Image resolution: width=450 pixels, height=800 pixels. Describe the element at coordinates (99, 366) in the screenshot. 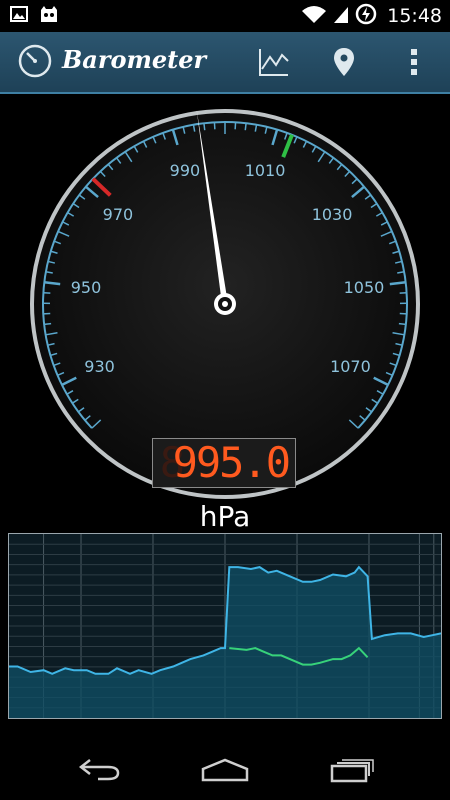

I see `gauge-tick-label: 930` at that location.